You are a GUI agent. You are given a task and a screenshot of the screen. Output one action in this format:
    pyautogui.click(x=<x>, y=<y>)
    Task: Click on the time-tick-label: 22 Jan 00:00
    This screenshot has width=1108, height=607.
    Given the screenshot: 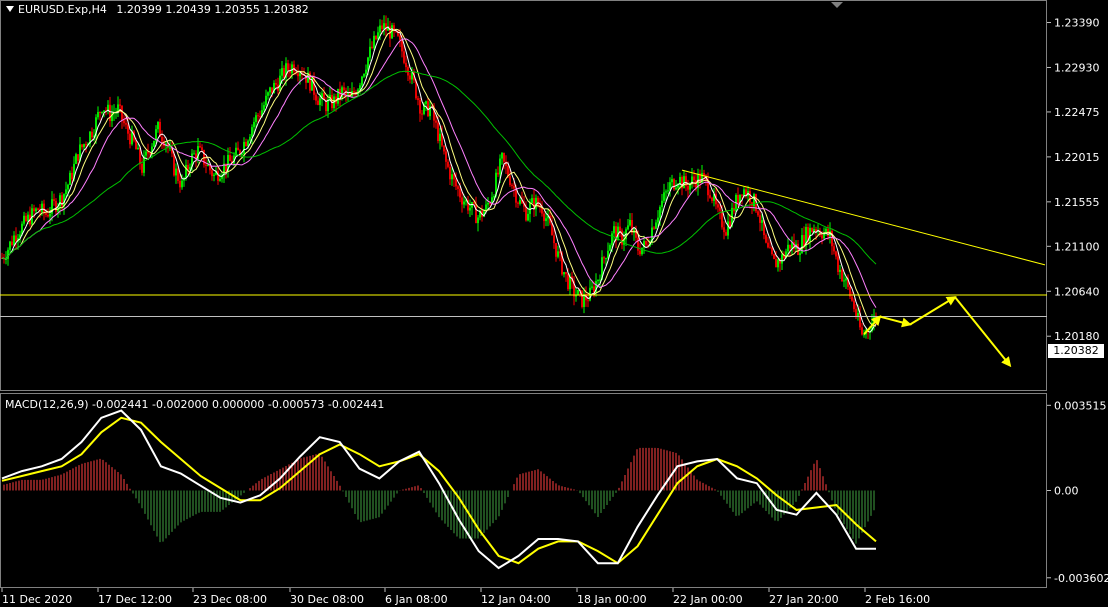 What is the action you would take?
    pyautogui.click(x=708, y=599)
    